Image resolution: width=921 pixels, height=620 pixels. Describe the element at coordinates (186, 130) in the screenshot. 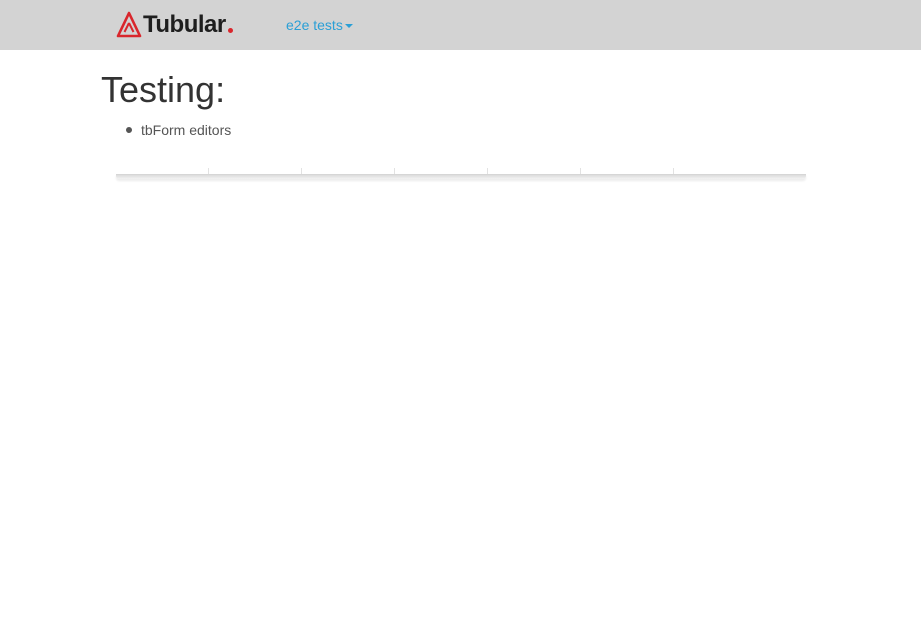

I see `test-item-label: tbForm editors` at that location.